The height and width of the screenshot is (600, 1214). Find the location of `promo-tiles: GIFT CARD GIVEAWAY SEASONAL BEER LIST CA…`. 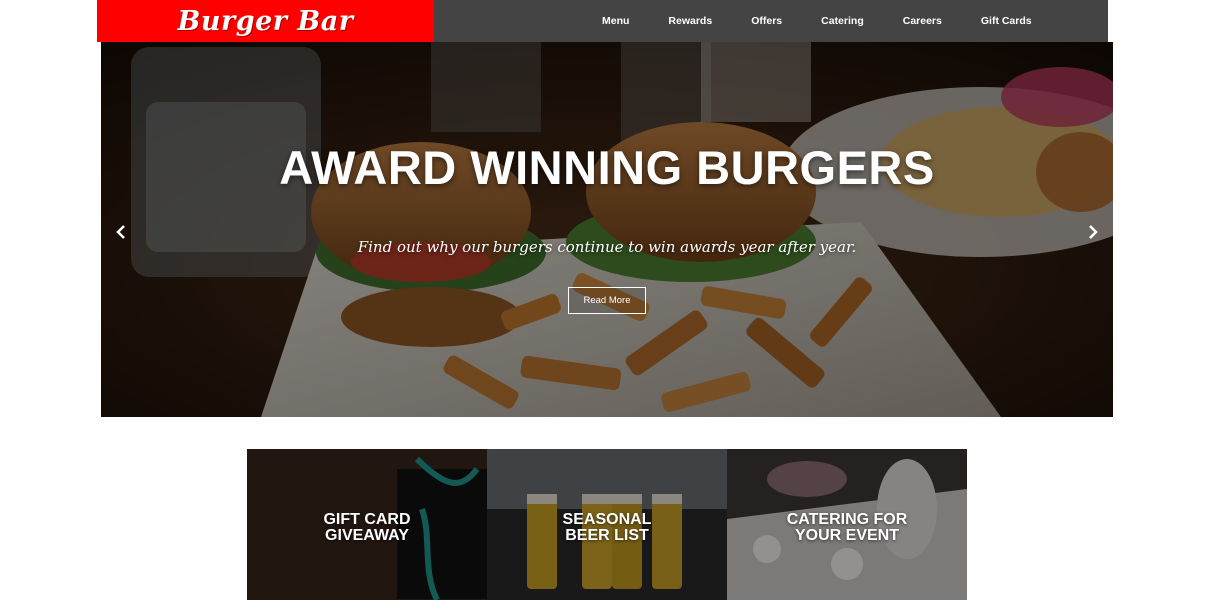

promo-tiles: GIFT CARD GIVEAWAY SEASONAL BEER LIST CA… is located at coordinates (607, 524).